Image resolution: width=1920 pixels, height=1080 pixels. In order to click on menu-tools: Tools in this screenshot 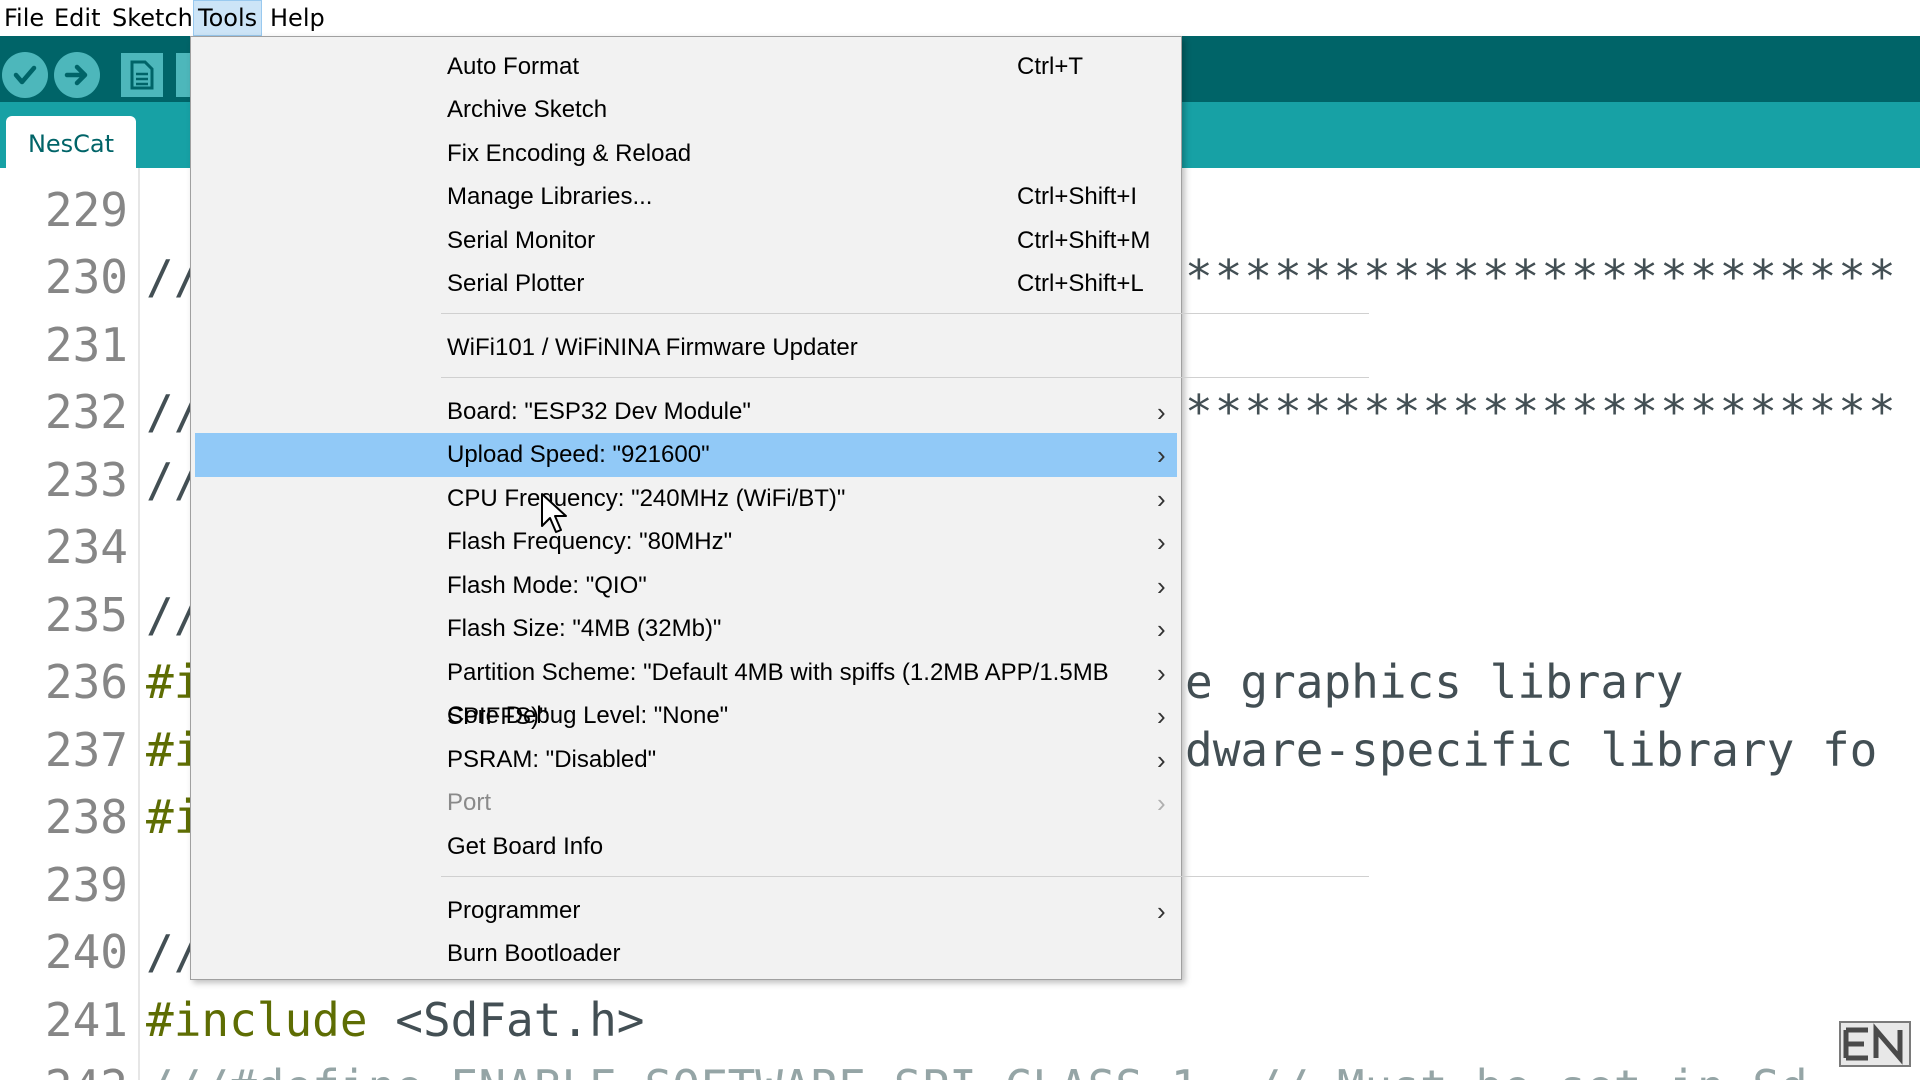, I will do `click(228, 18)`.